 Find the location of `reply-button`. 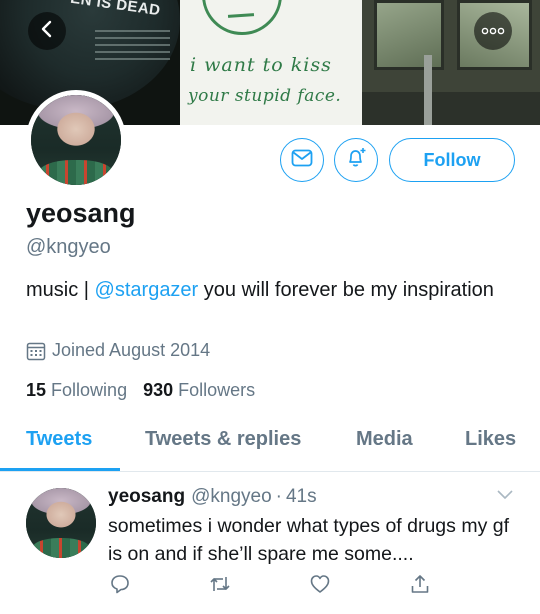

reply-button is located at coordinates (120, 586).